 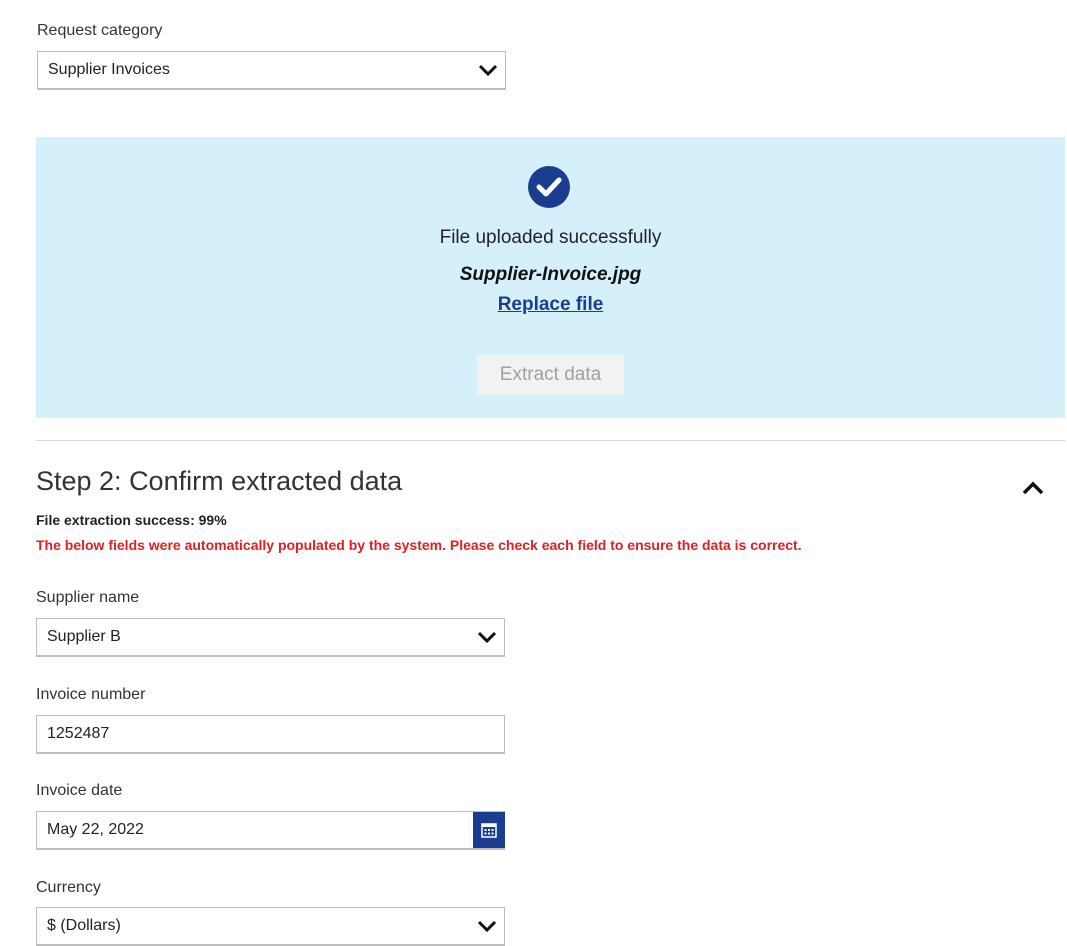 What do you see at coordinates (271, 70) in the screenshot?
I see `request-category-select: Supplier Invoices` at bounding box center [271, 70].